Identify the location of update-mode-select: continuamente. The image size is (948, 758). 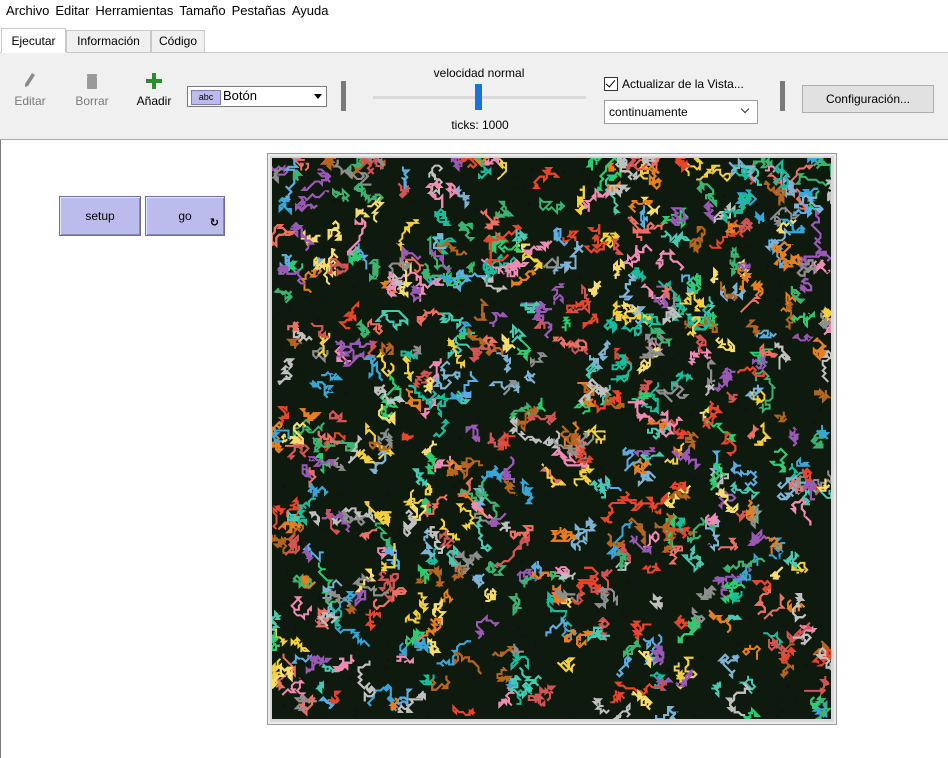
(681, 112).